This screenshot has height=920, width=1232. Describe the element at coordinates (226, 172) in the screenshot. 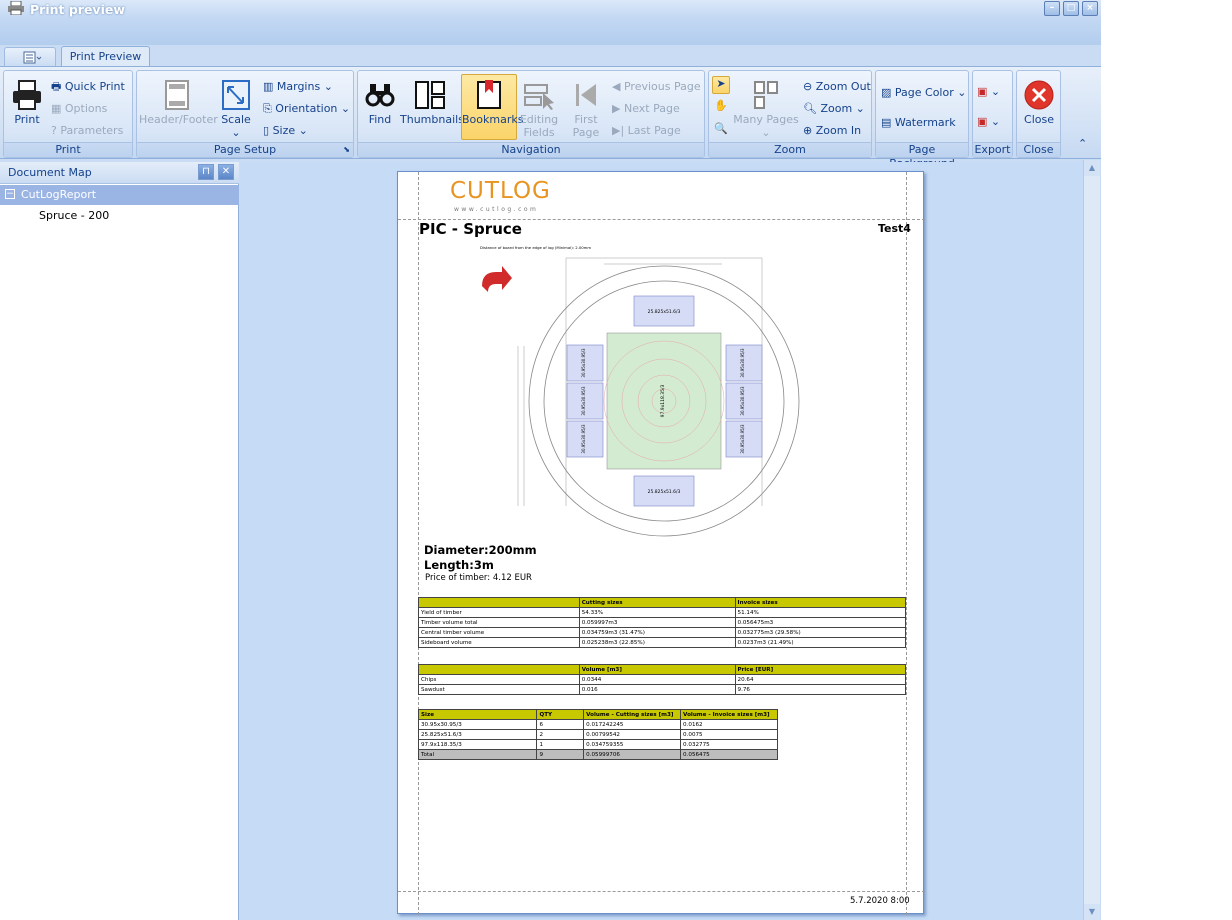

I see `close-panel-icon: ✕` at that location.